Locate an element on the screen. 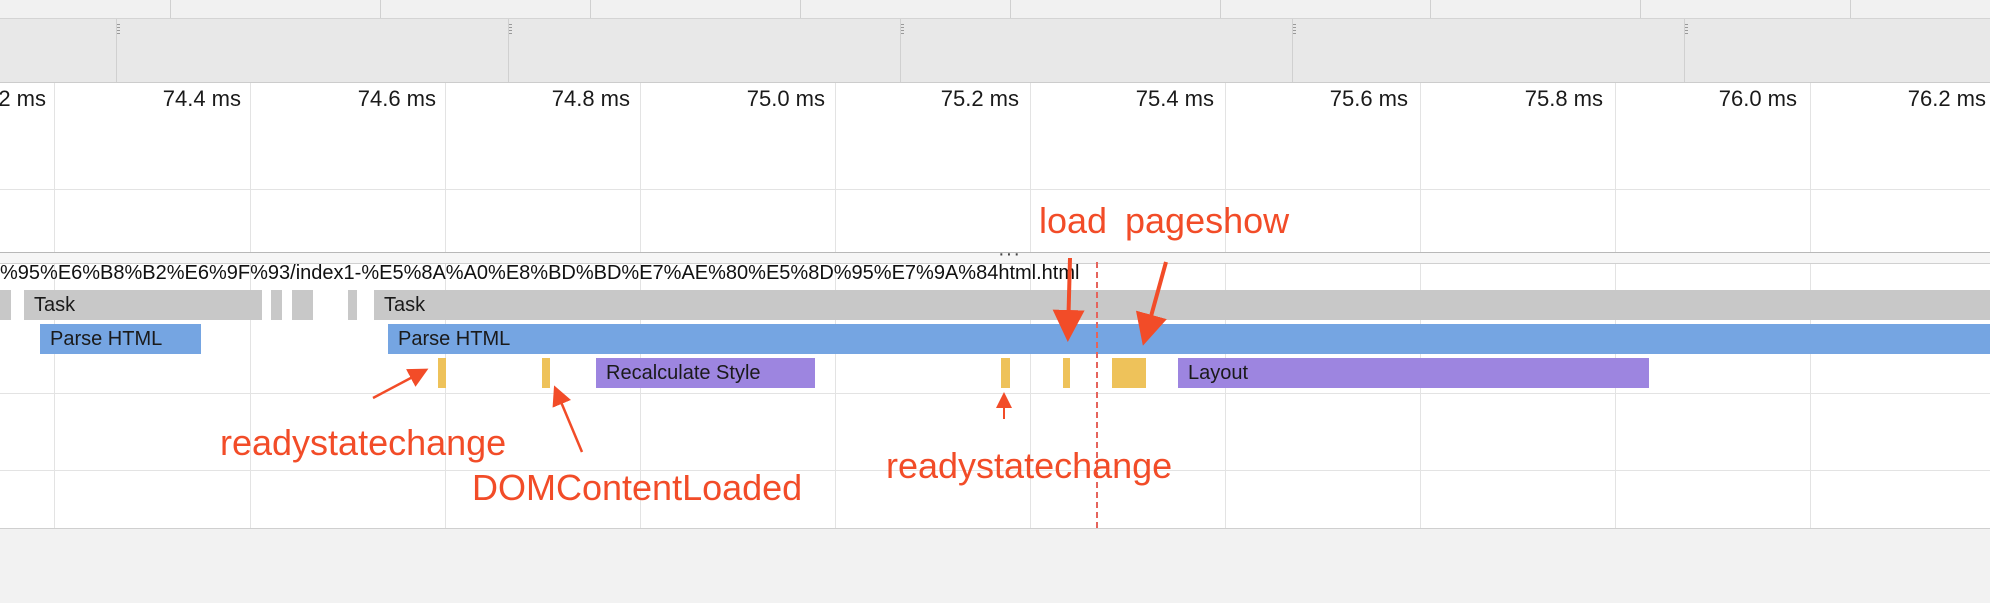  annotation-domcontentloaded: DOMContentLoaded is located at coordinates (637, 487).